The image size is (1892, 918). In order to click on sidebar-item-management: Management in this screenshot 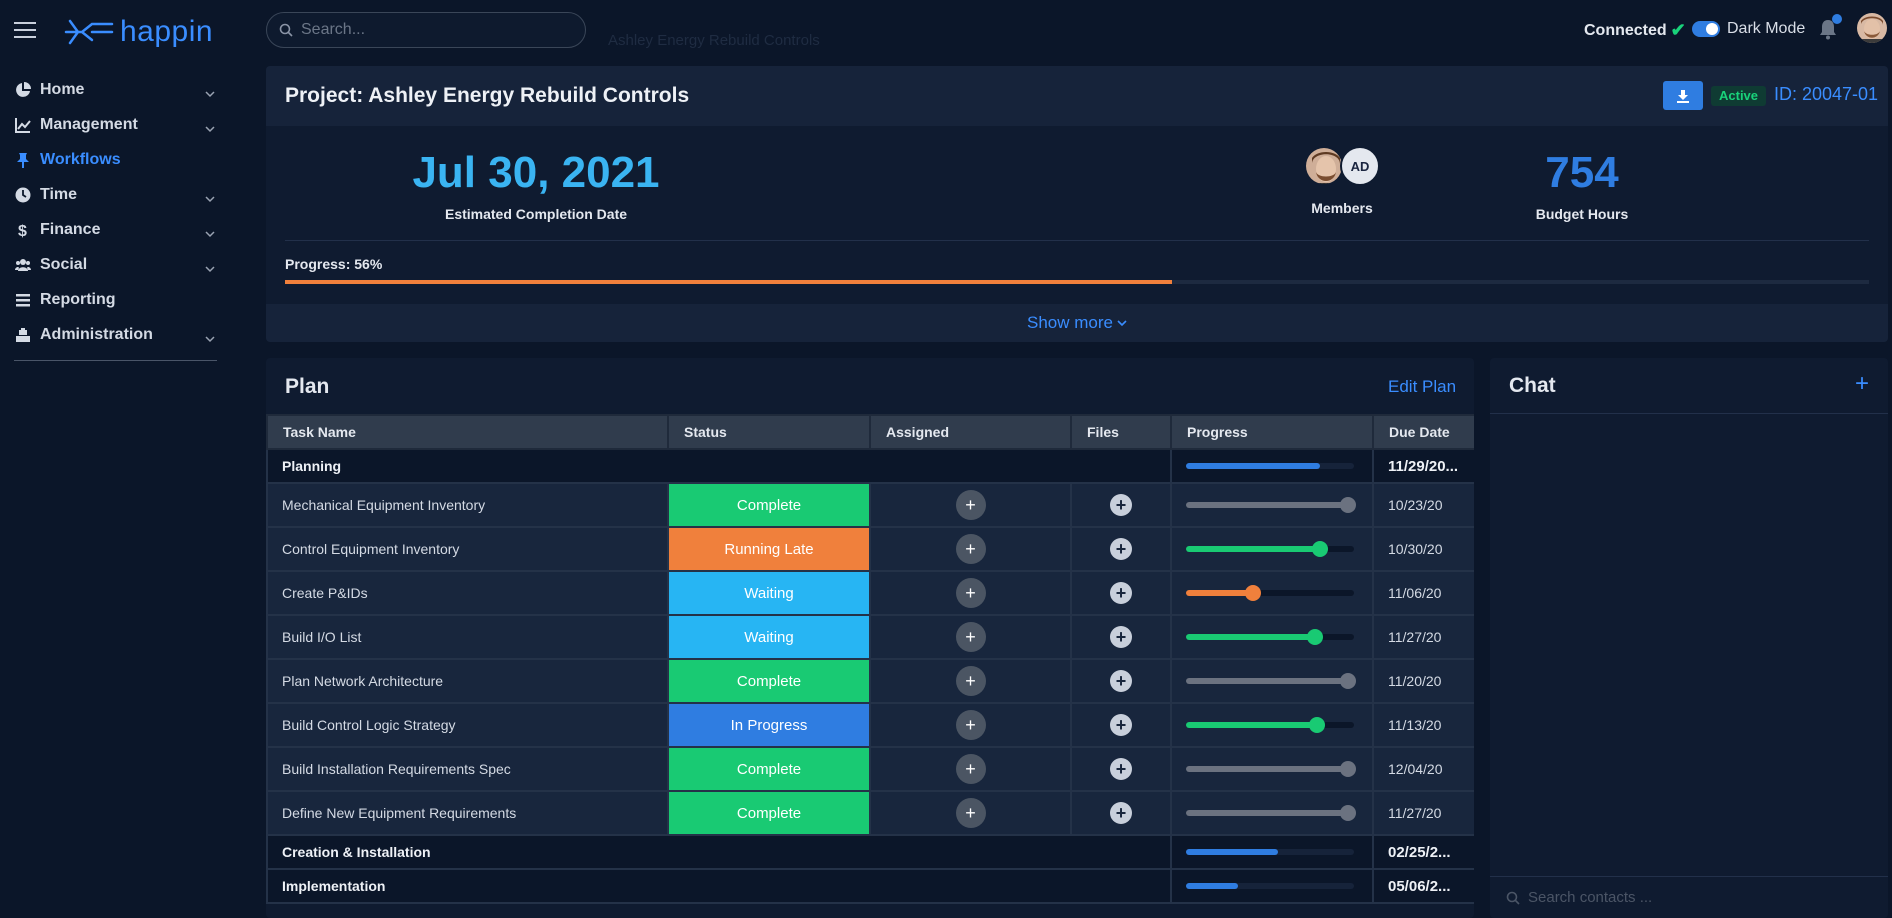, I will do `click(115, 124)`.